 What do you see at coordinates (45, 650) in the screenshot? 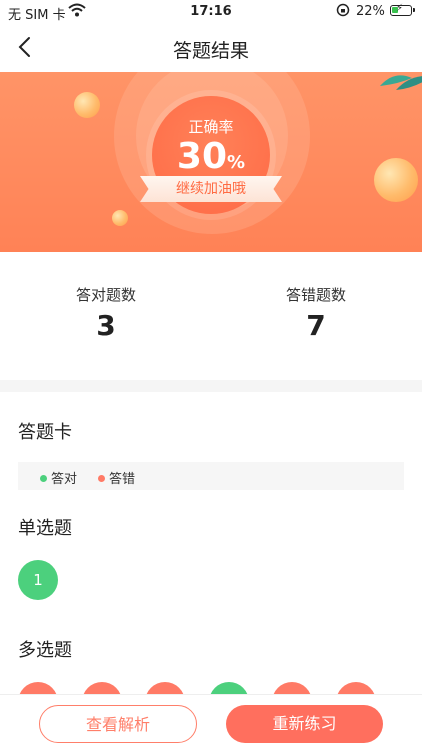
I see `multi-choice-title: 多选题` at bounding box center [45, 650].